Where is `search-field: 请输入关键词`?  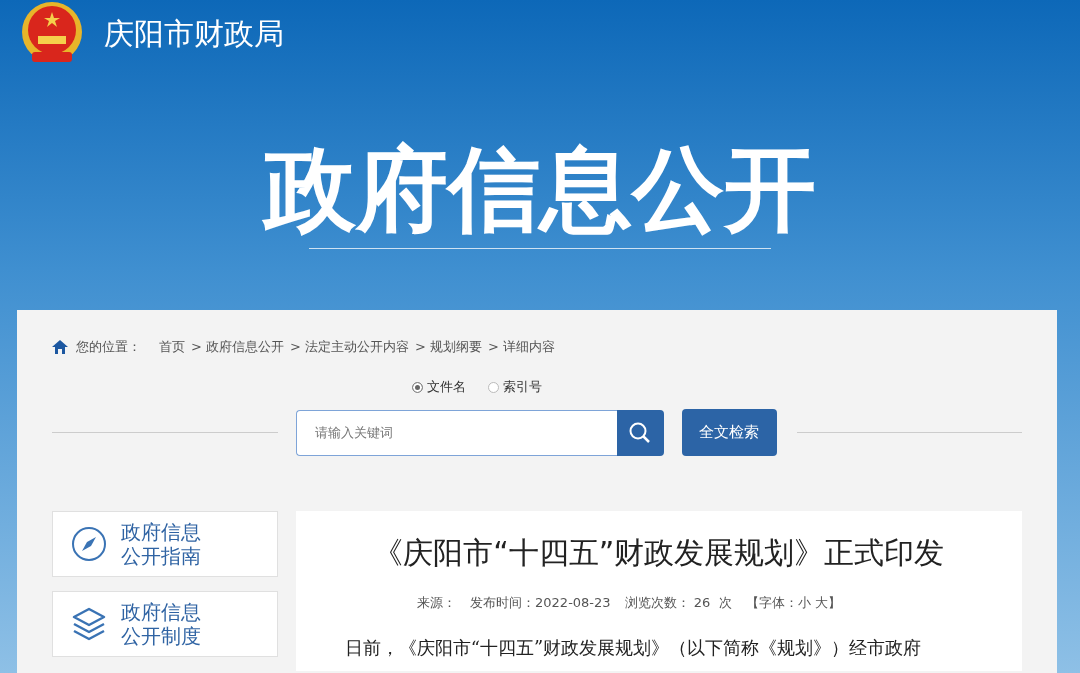
search-field: 请输入关键词 is located at coordinates (456, 432).